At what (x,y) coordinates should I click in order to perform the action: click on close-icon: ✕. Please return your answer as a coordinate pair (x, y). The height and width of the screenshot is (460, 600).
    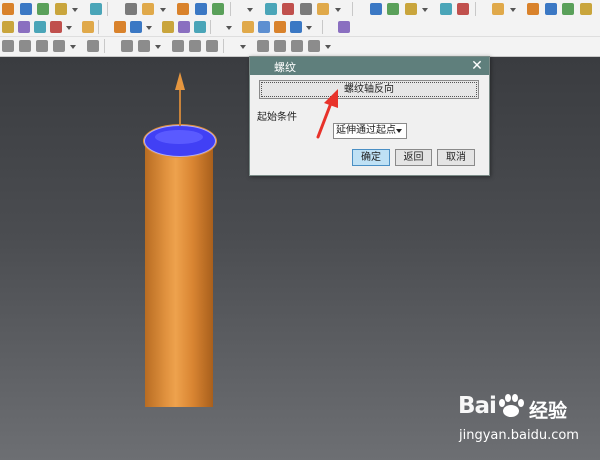
    Looking at the image, I should click on (477, 66).